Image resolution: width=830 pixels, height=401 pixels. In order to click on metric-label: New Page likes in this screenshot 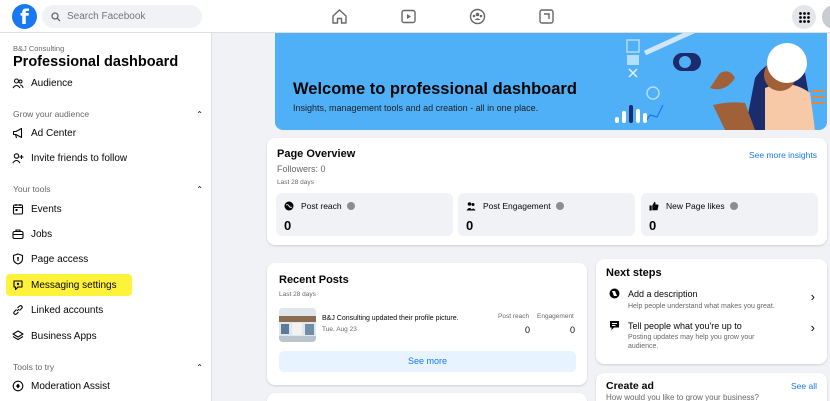, I will do `click(695, 206)`.